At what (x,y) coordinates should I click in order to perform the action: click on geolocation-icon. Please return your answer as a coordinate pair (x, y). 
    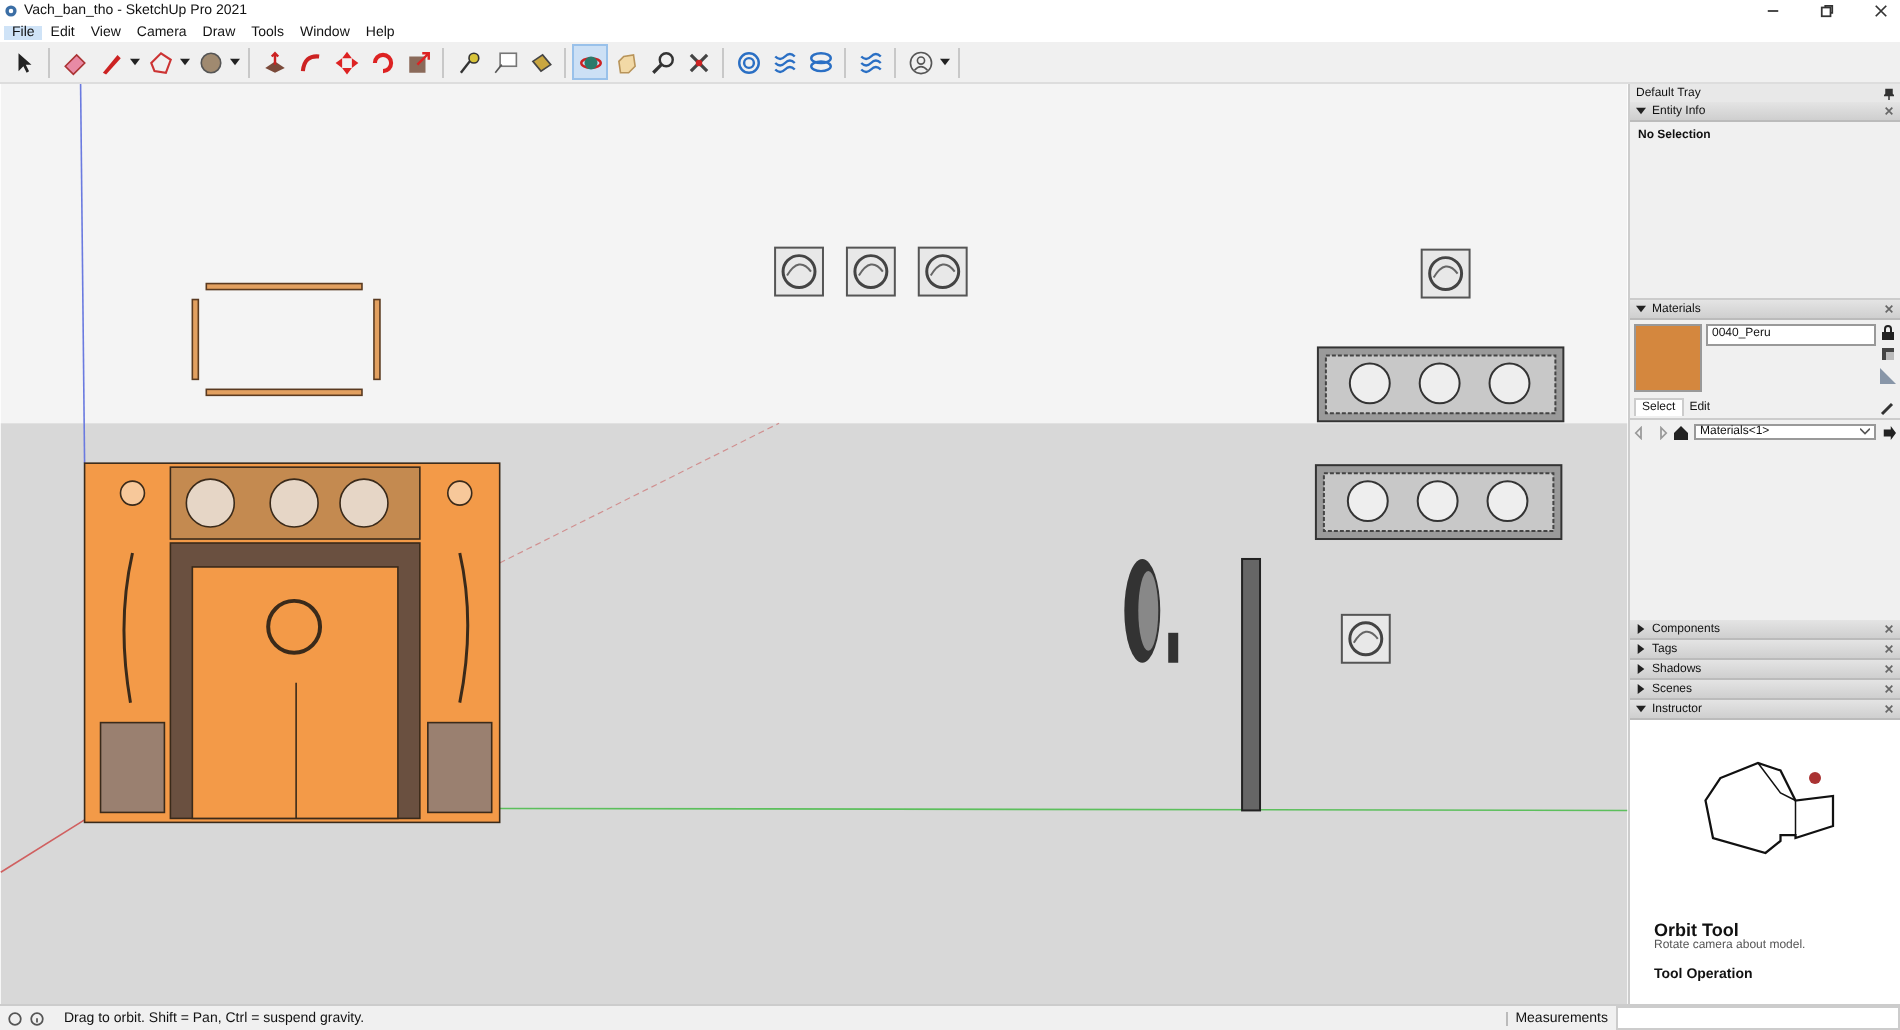
    Looking at the image, I should click on (15, 1018).